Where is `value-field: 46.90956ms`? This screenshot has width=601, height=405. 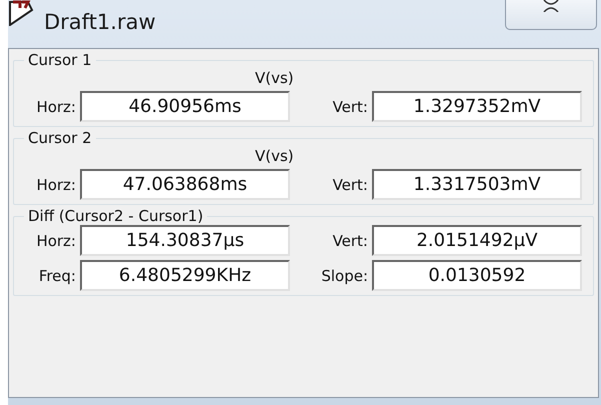
value-field: 46.90956ms is located at coordinates (185, 106).